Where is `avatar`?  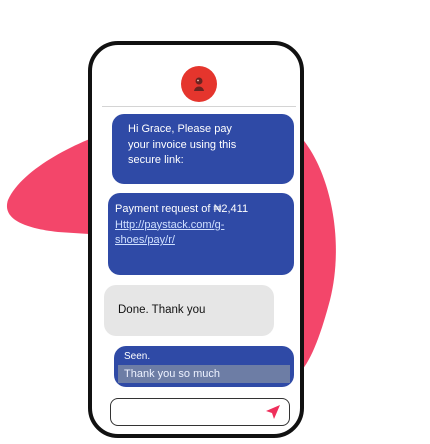 avatar is located at coordinates (199, 84).